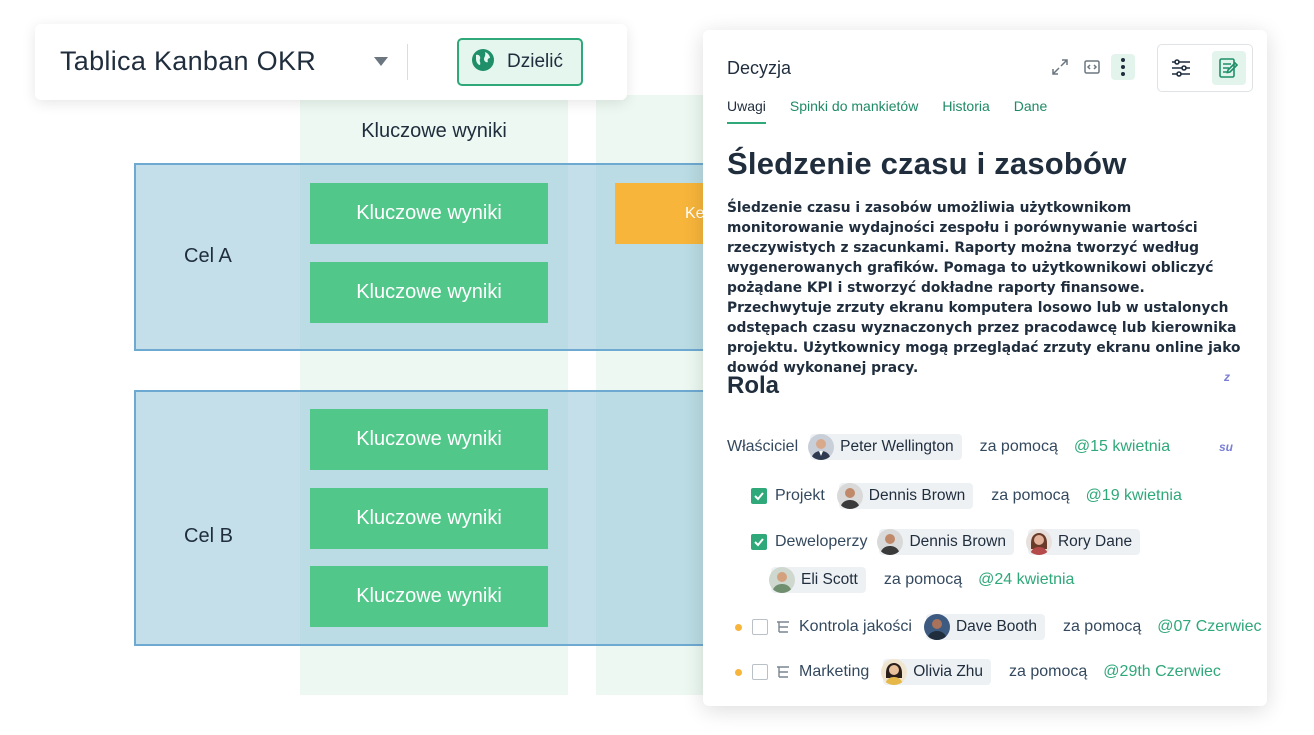 This screenshot has width=1314, height=735. Describe the element at coordinates (483, 62) in the screenshot. I see `globe-icon` at that location.